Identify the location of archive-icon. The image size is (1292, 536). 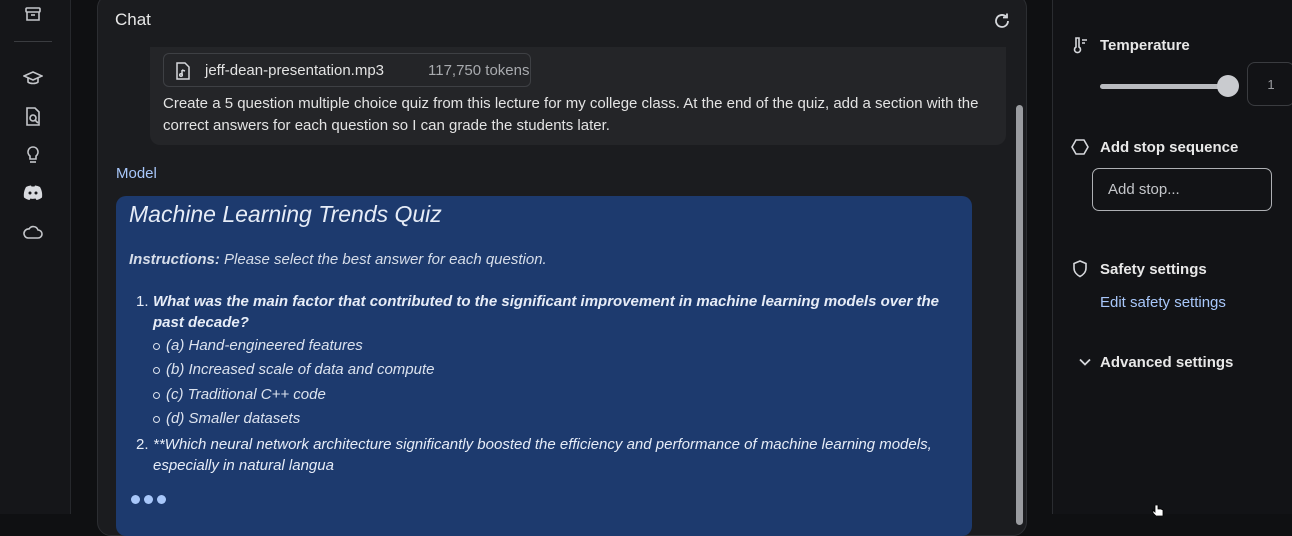
(33, 14).